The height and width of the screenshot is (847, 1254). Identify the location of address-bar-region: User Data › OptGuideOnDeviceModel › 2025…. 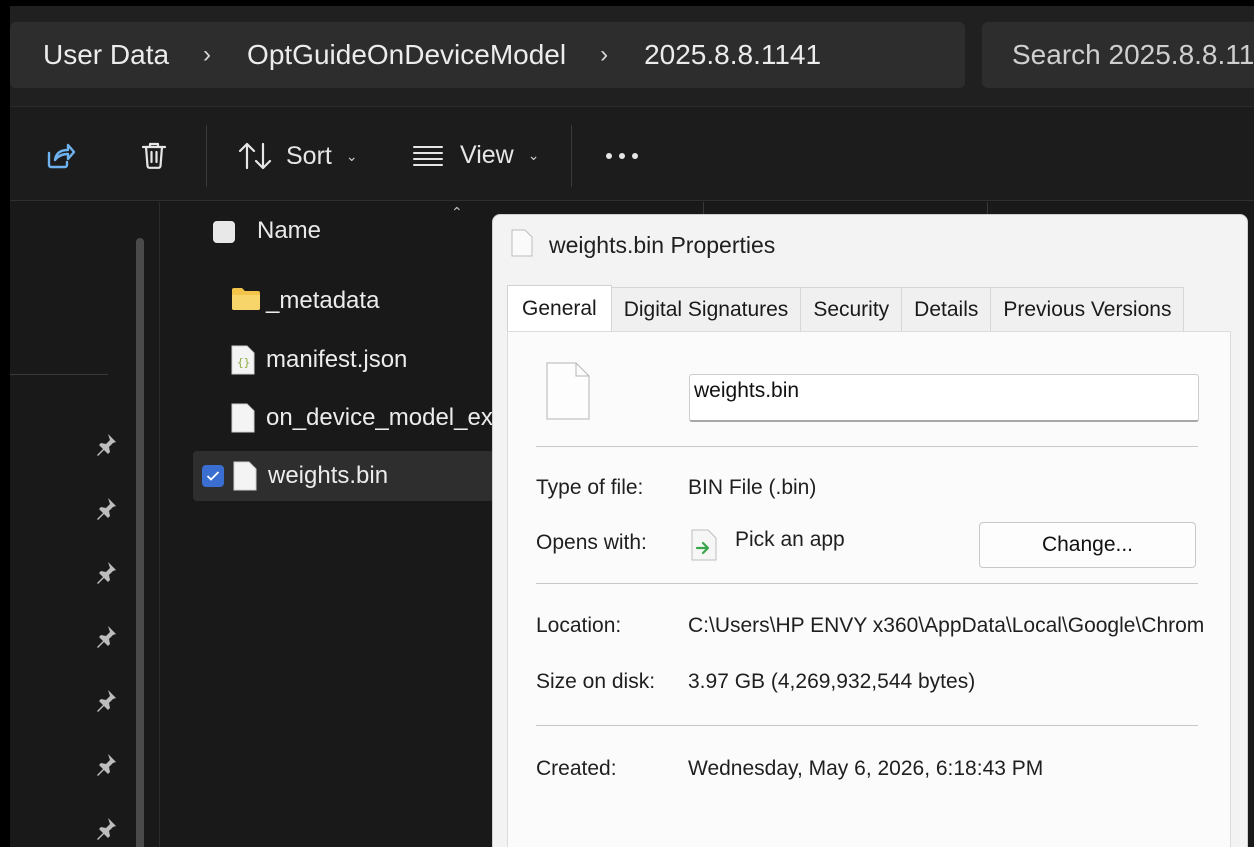
(632, 56).